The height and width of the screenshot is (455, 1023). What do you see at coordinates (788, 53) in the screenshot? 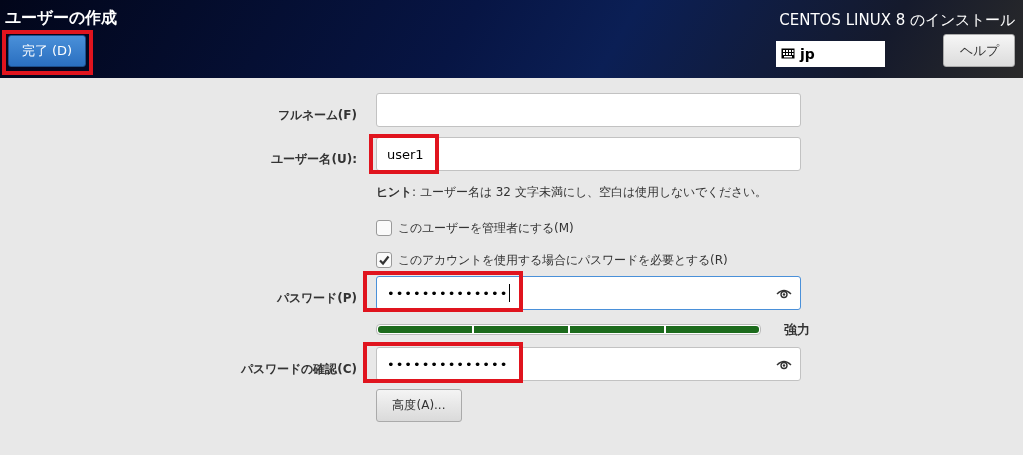
I see `keyboard-icon` at bounding box center [788, 53].